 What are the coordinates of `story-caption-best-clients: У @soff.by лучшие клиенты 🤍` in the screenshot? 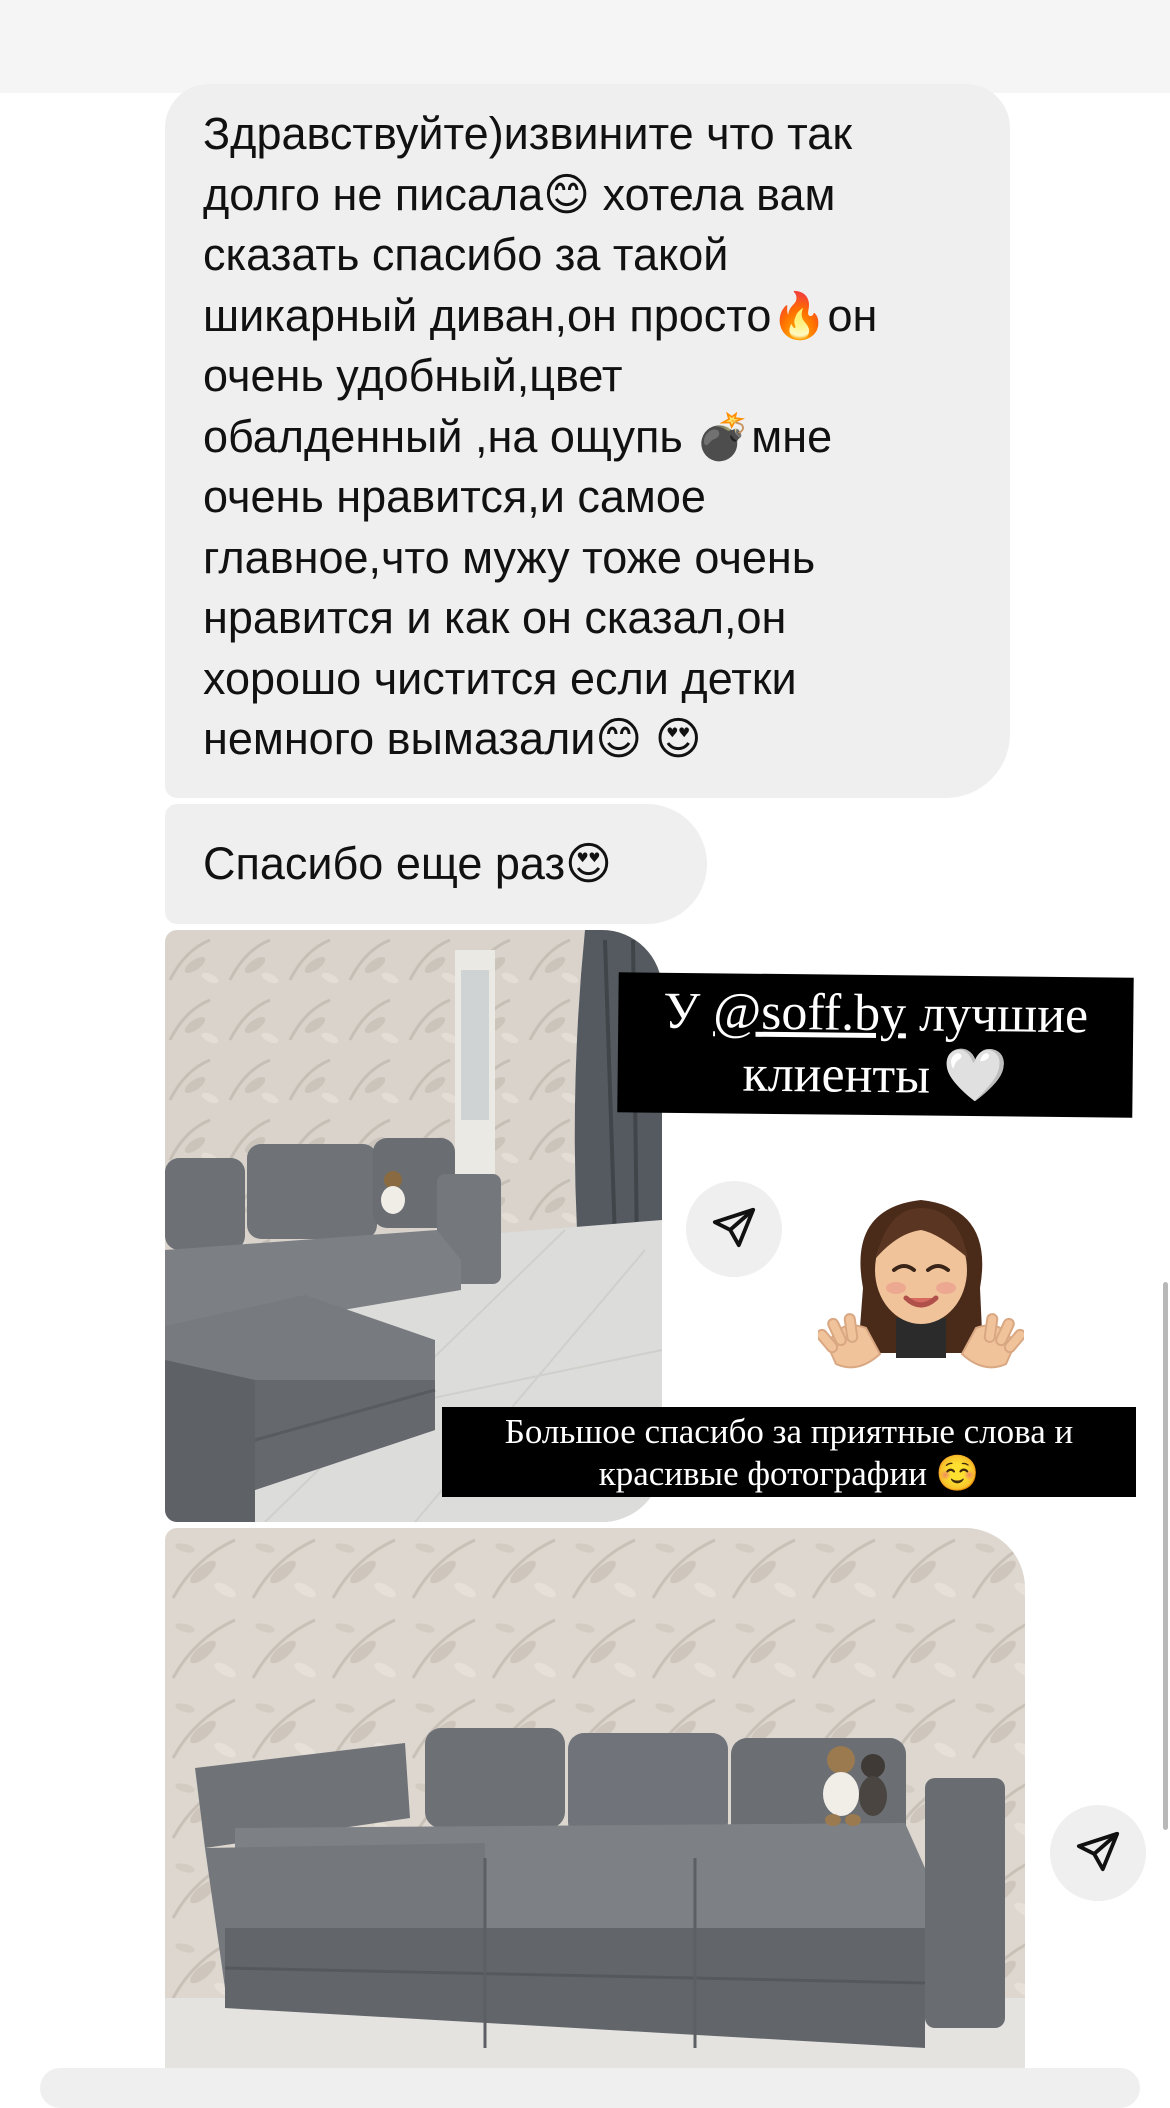 It's located at (875, 1045).